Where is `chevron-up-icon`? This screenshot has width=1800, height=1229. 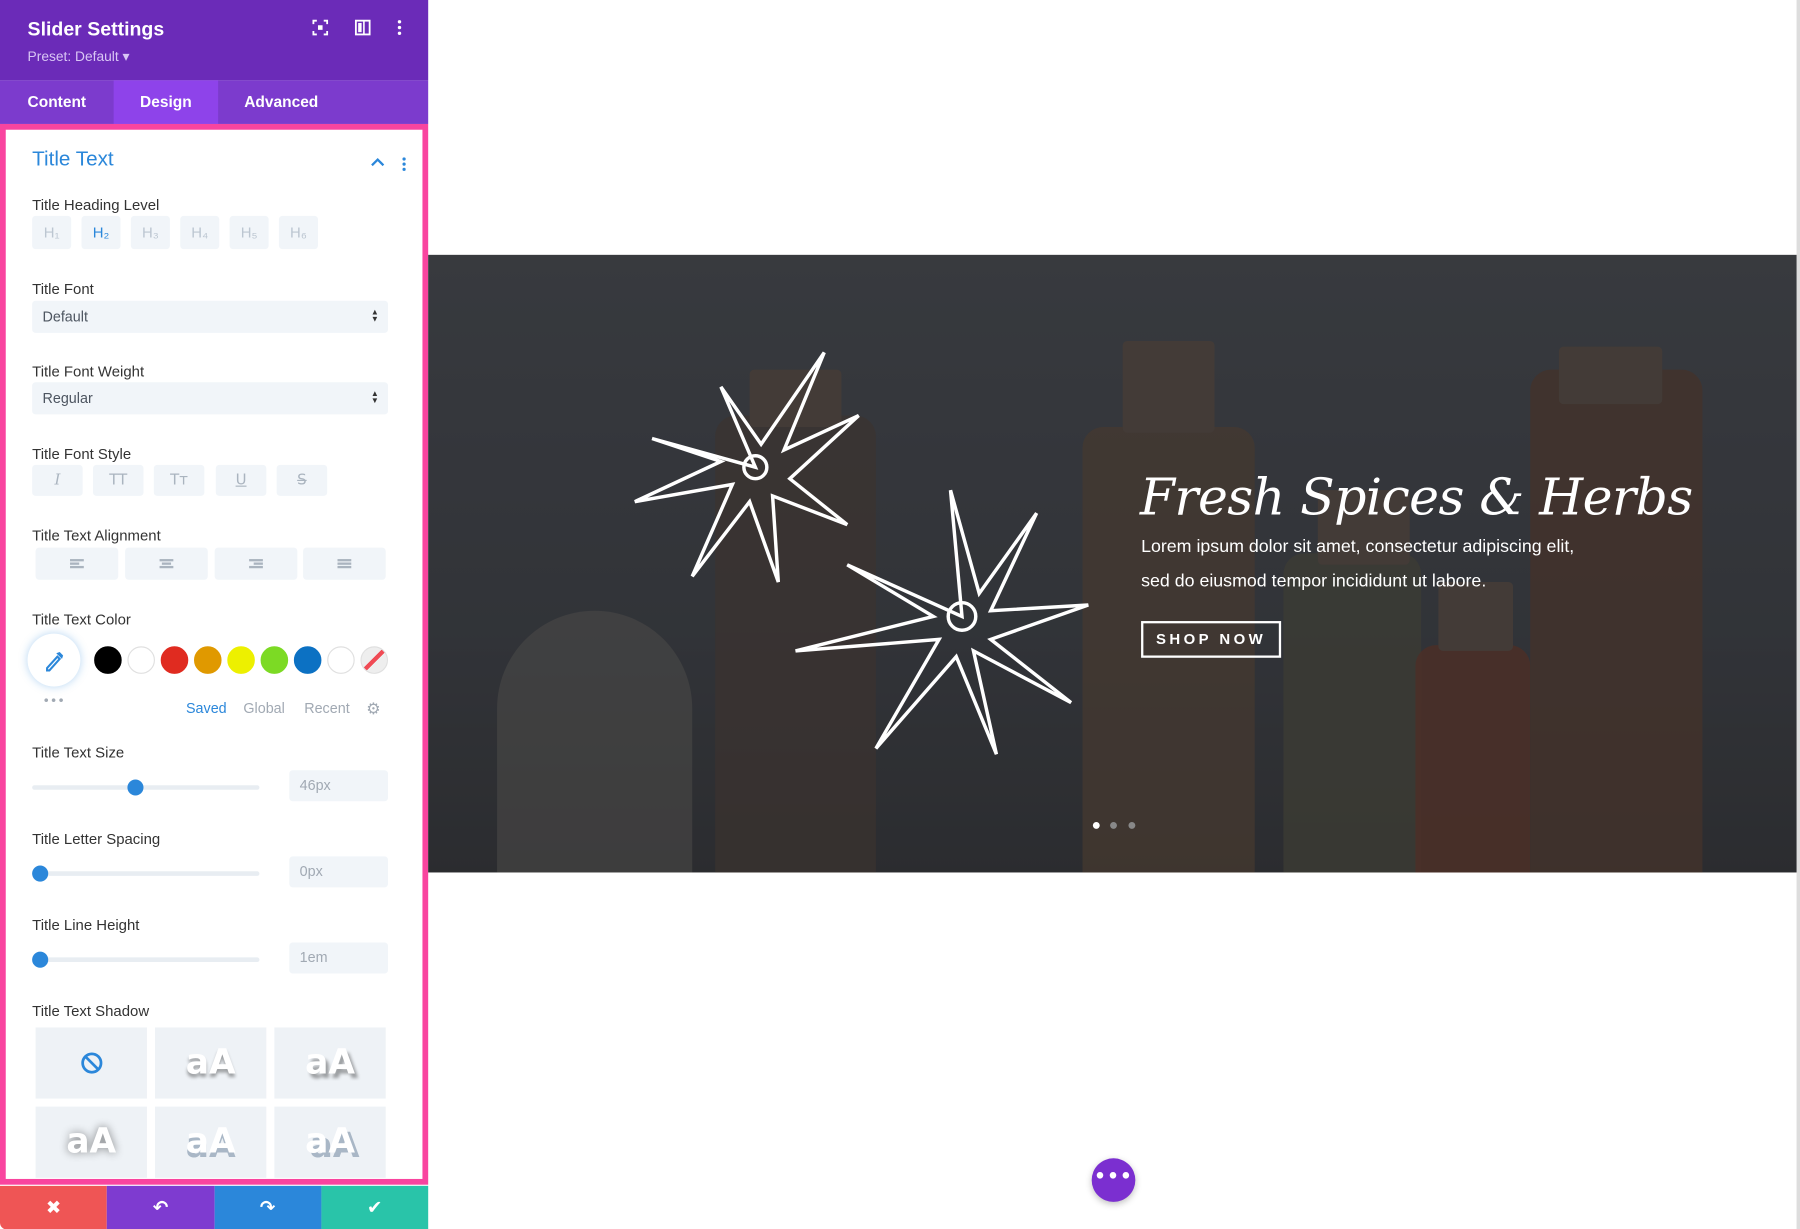 chevron-up-icon is located at coordinates (378, 161).